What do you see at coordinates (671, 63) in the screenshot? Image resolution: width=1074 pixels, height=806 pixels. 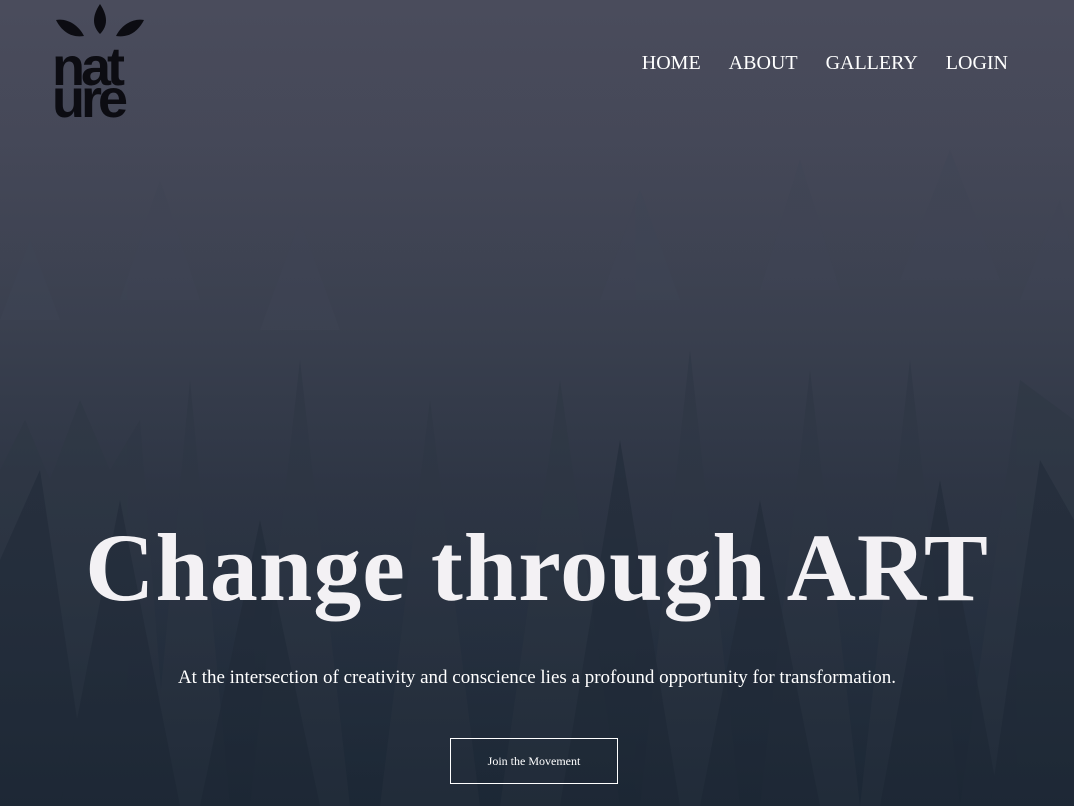 I see `nav-home: HOME` at bounding box center [671, 63].